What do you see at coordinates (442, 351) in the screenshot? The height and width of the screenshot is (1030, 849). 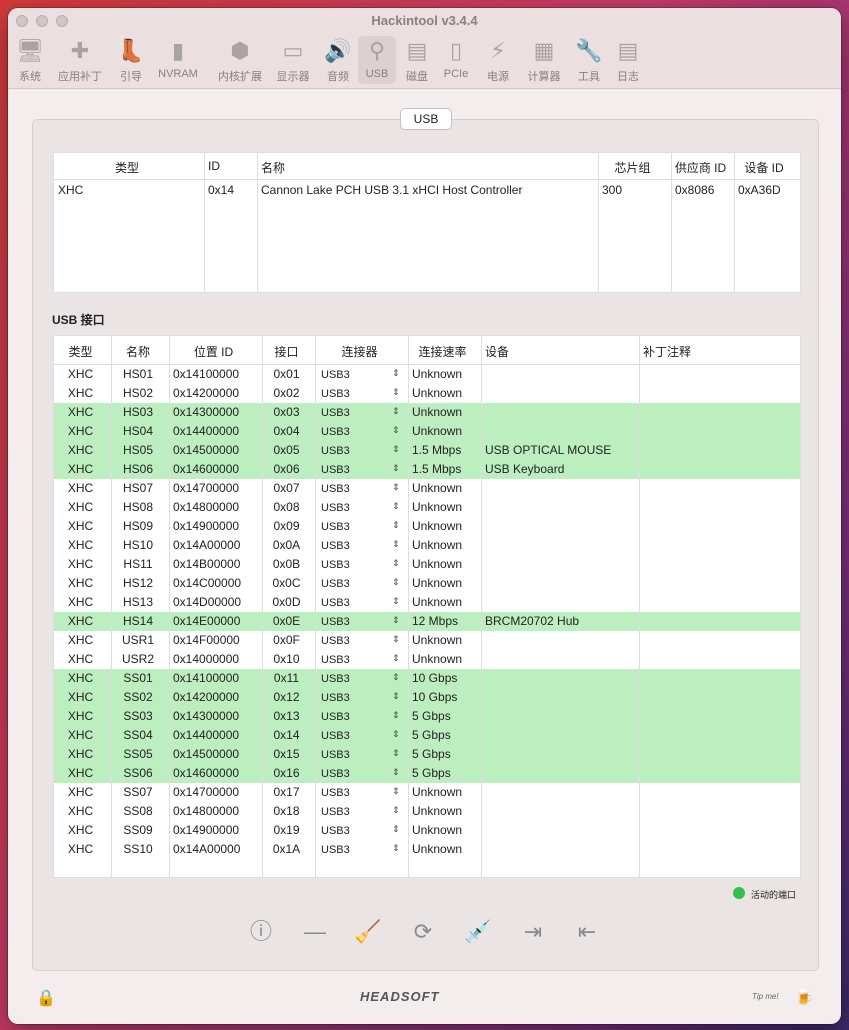 I see `column-header: 连接速率` at bounding box center [442, 351].